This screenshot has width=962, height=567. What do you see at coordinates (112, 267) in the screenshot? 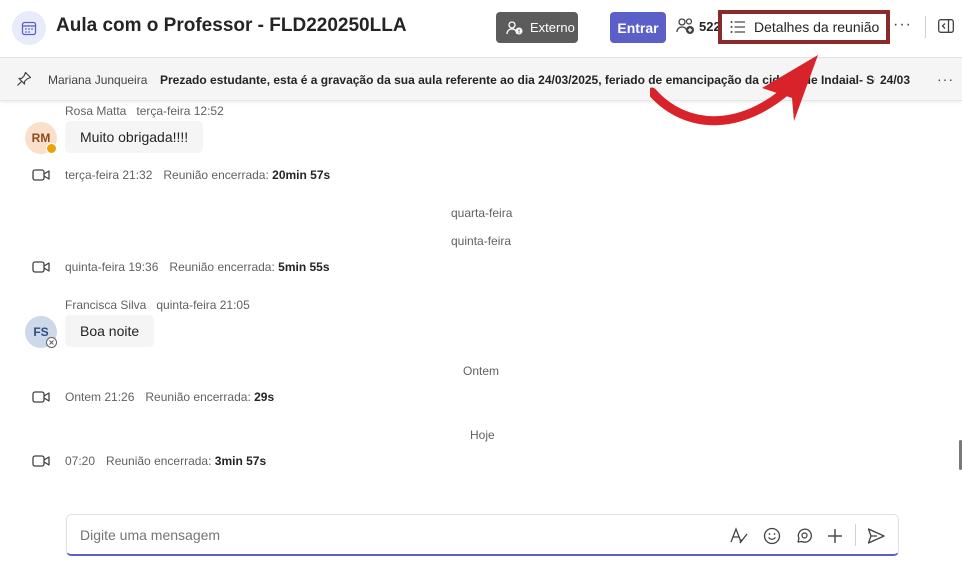
I see `event-time: quinta-feira 19:36` at bounding box center [112, 267].